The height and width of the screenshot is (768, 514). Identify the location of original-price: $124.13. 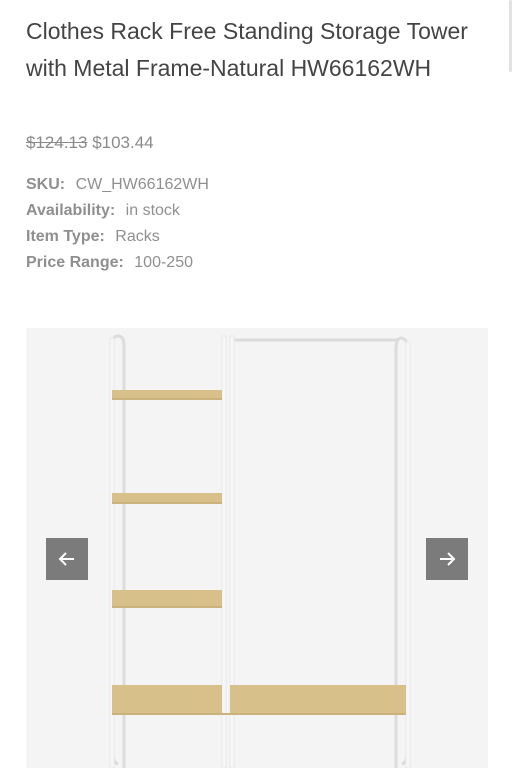
(57, 142).